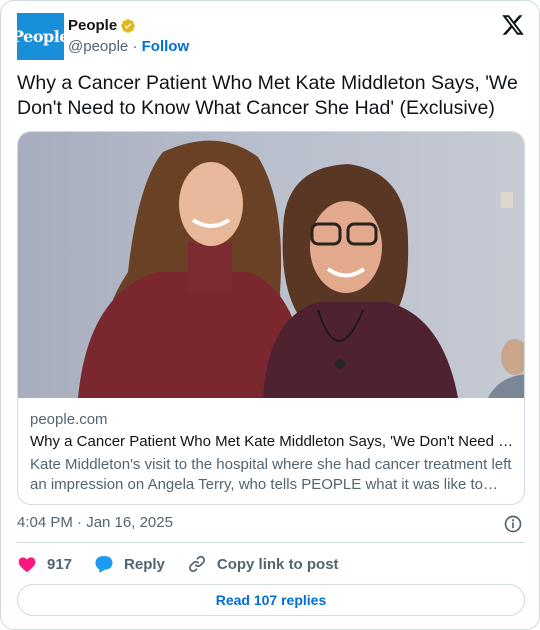 This screenshot has height=630, width=540. I want to click on reply-button: Reply, so click(129, 564).